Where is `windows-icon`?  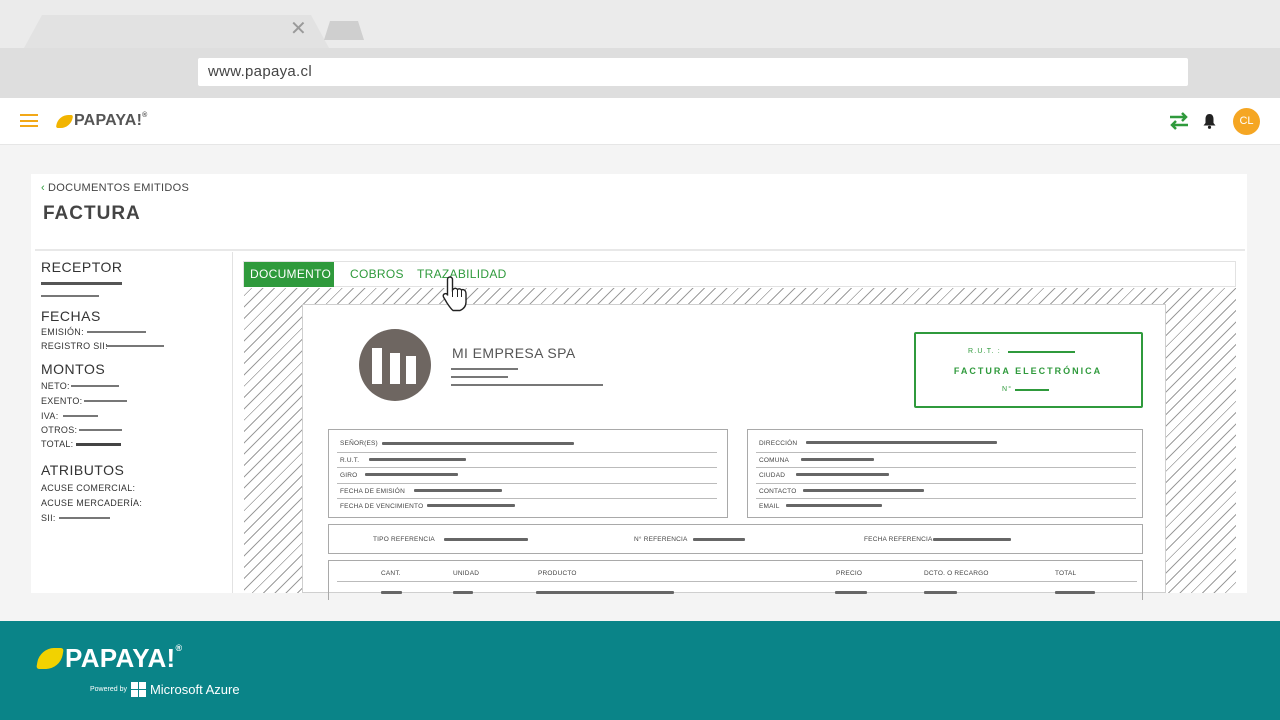
windows-icon is located at coordinates (138, 689).